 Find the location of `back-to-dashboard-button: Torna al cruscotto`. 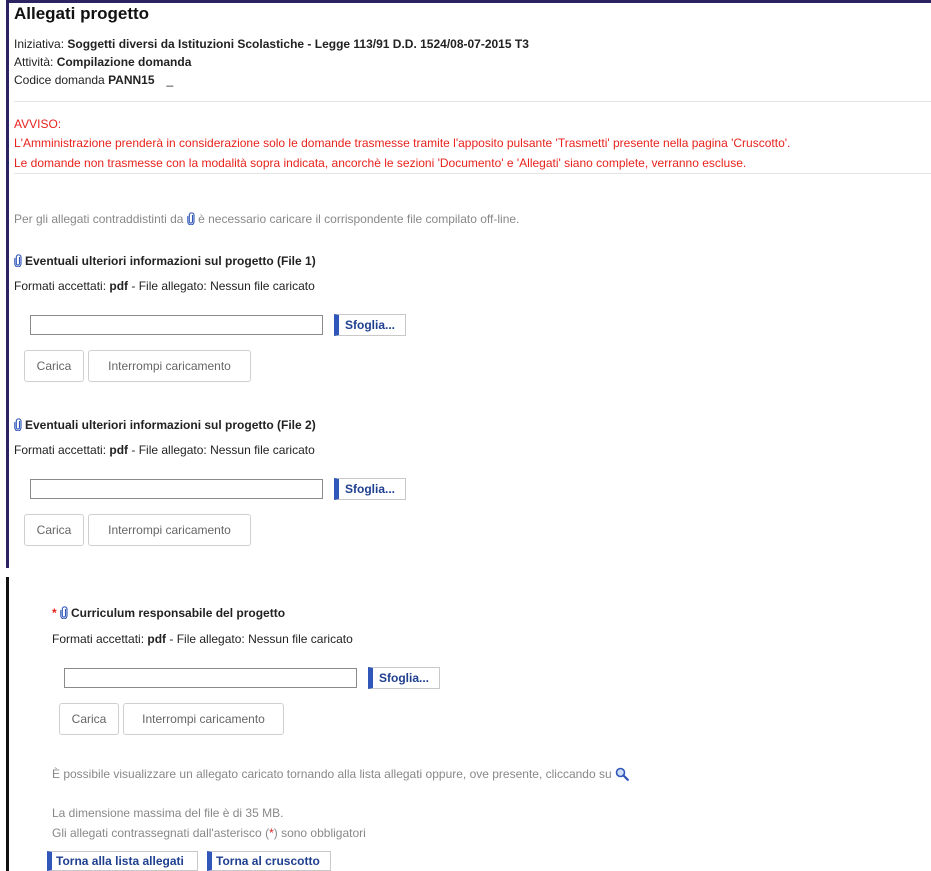

back-to-dashboard-button: Torna al cruscotto is located at coordinates (269, 861).